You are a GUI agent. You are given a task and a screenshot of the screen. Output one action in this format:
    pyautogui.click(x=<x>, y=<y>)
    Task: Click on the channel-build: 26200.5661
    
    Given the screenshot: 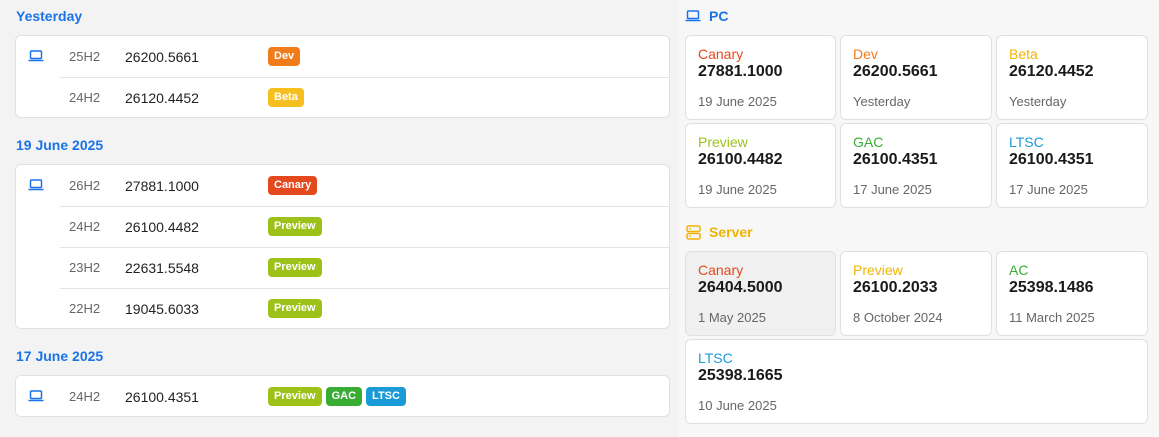 What is the action you would take?
    pyautogui.click(x=895, y=71)
    